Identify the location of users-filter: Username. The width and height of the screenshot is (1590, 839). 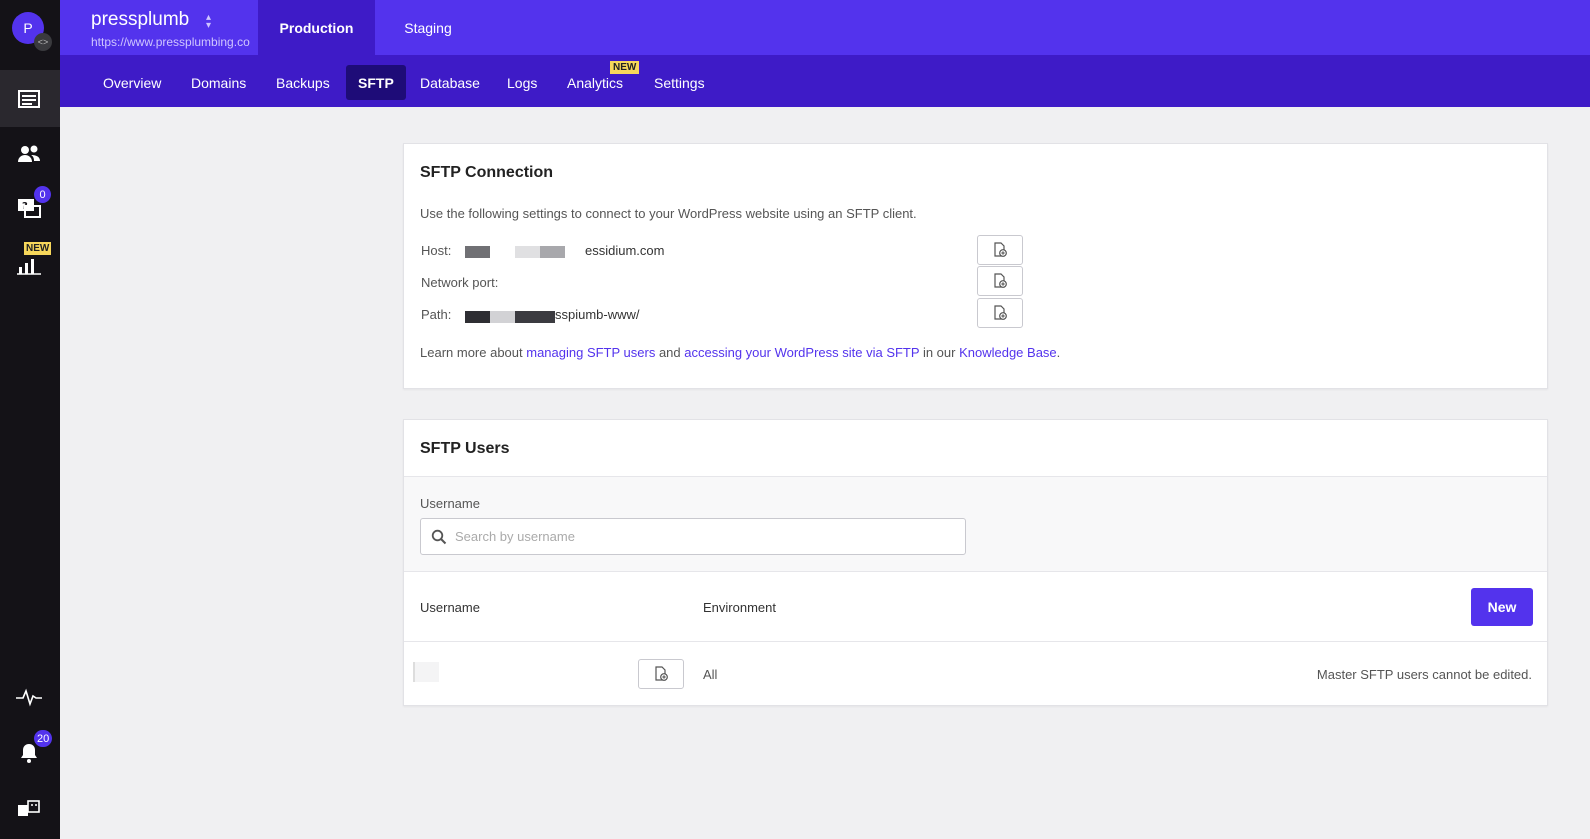
(975, 524).